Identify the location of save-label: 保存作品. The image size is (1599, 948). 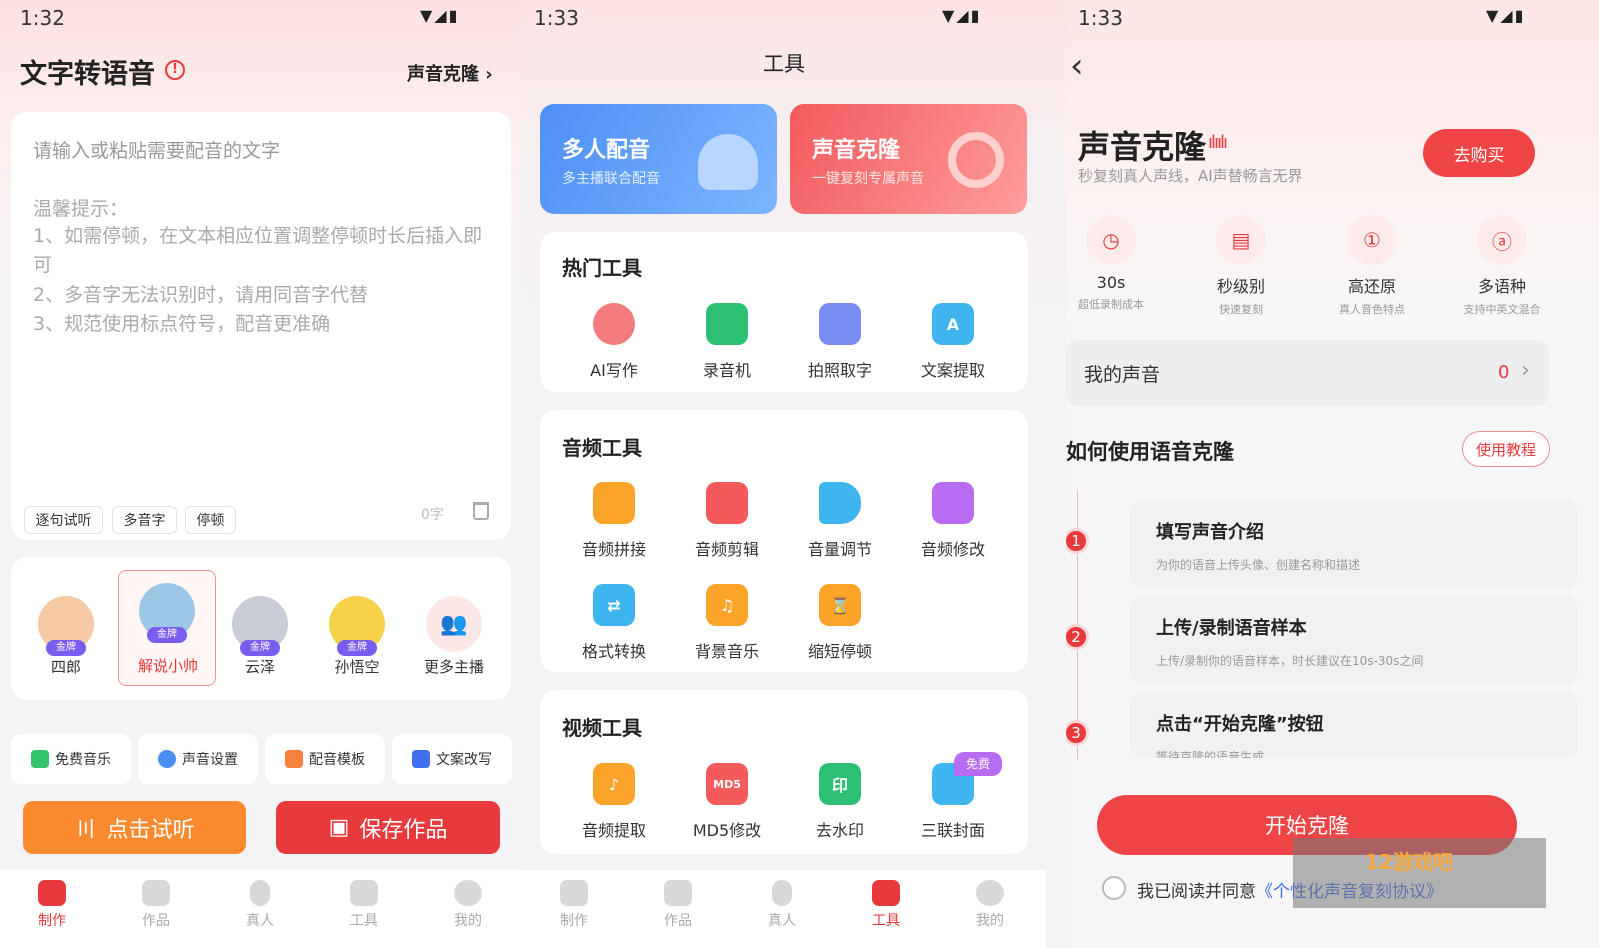
(403, 830).